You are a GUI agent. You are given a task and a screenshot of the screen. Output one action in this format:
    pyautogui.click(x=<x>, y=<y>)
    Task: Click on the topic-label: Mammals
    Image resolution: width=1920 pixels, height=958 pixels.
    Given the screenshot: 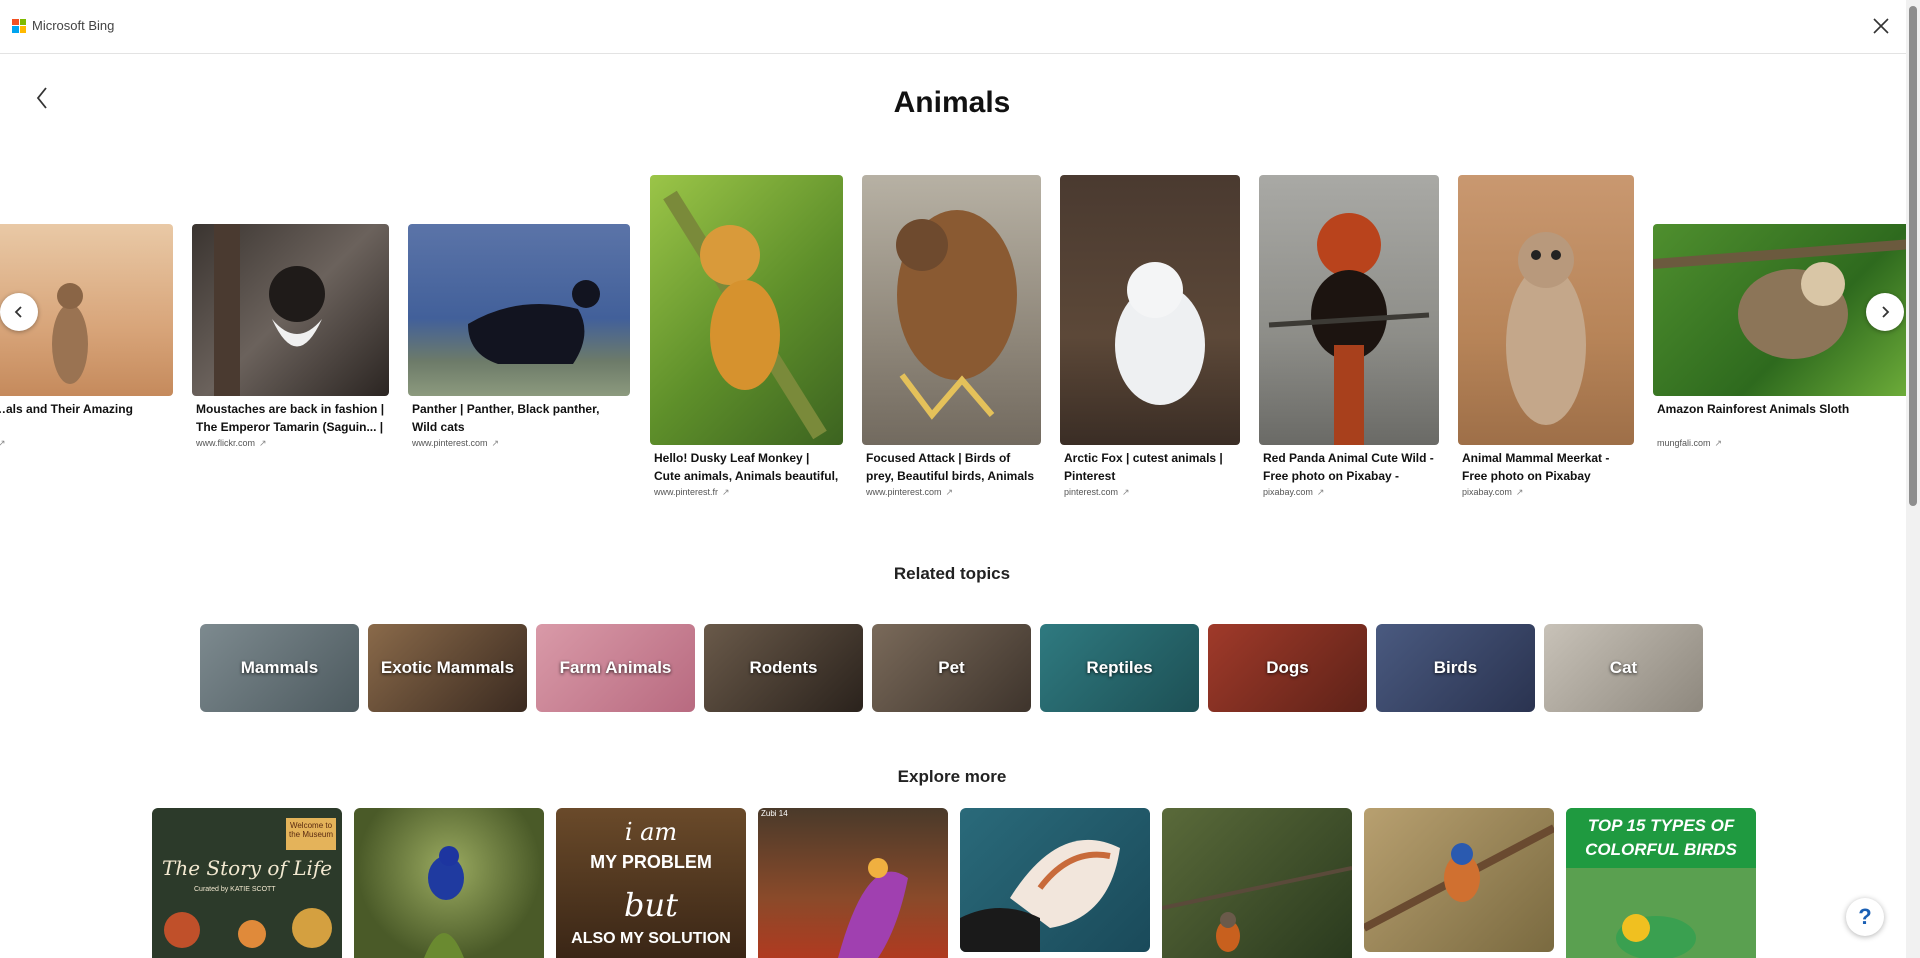 What is the action you would take?
    pyautogui.click(x=279, y=667)
    